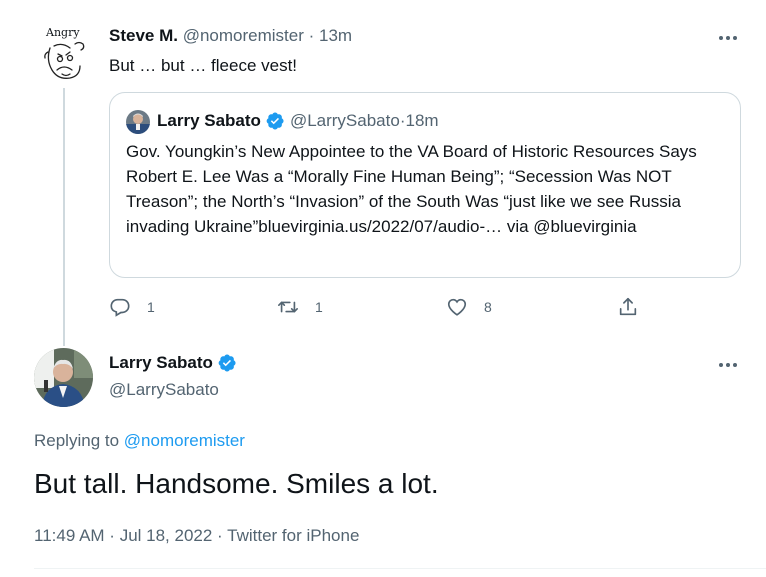 The height and width of the screenshot is (577, 766). What do you see at coordinates (236, 483) in the screenshot?
I see `main-tweet-text: But tall. Handsome. Smiles a lot.` at bounding box center [236, 483].